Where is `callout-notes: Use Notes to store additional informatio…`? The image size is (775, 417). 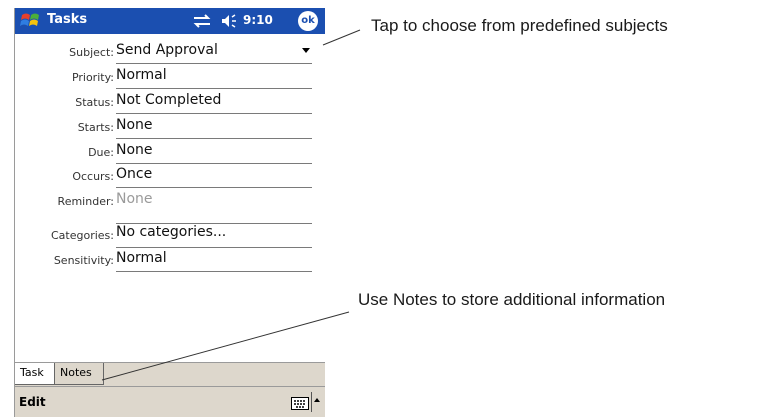 callout-notes: Use Notes to store additional informatio… is located at coordinates (512, 299).